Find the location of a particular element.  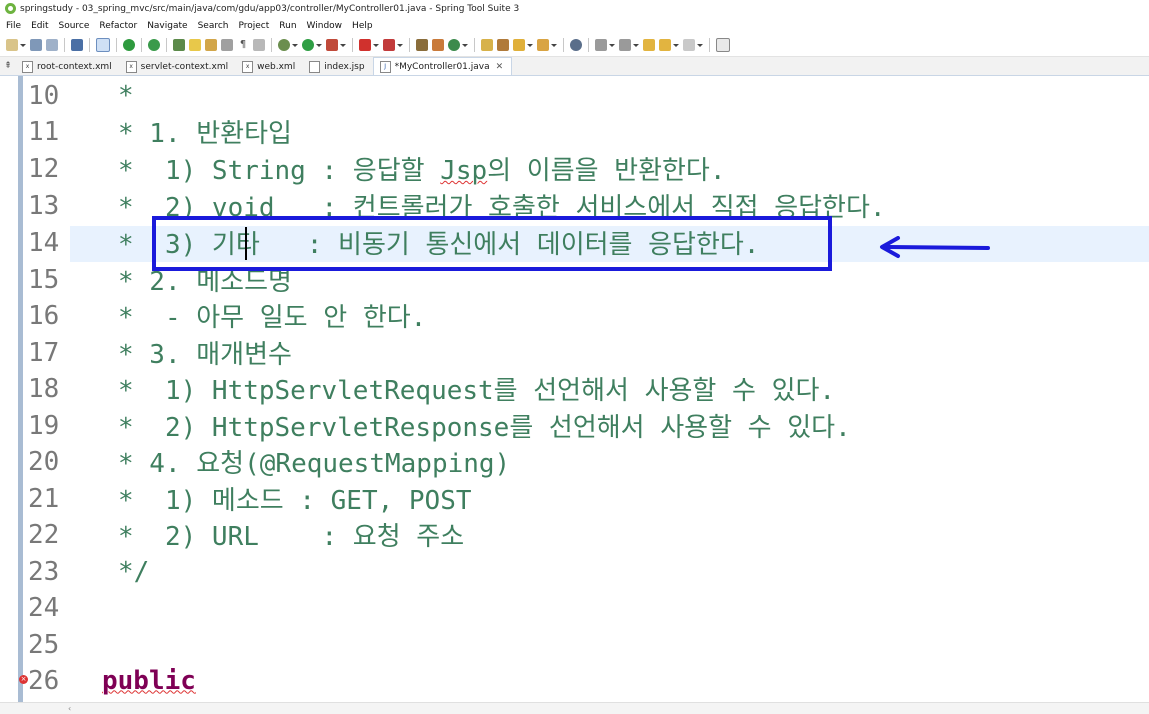

error-marker-icon: × is located at coordinates (23, 679).